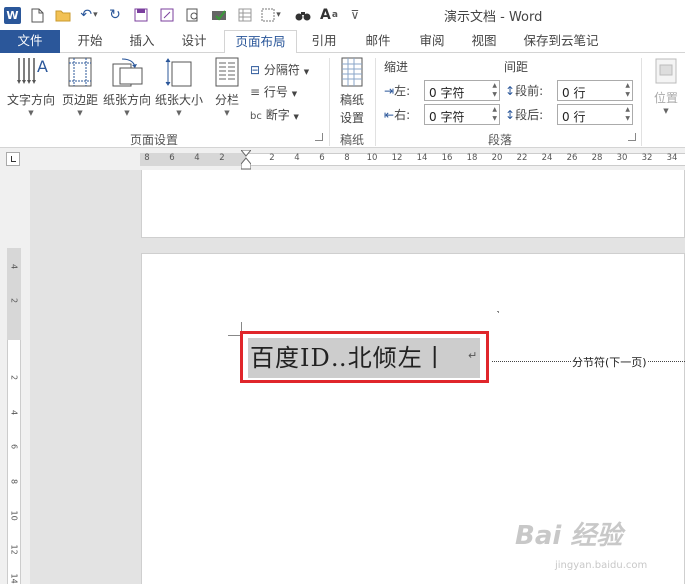  I want to click on position-icon, so click(666, 71).